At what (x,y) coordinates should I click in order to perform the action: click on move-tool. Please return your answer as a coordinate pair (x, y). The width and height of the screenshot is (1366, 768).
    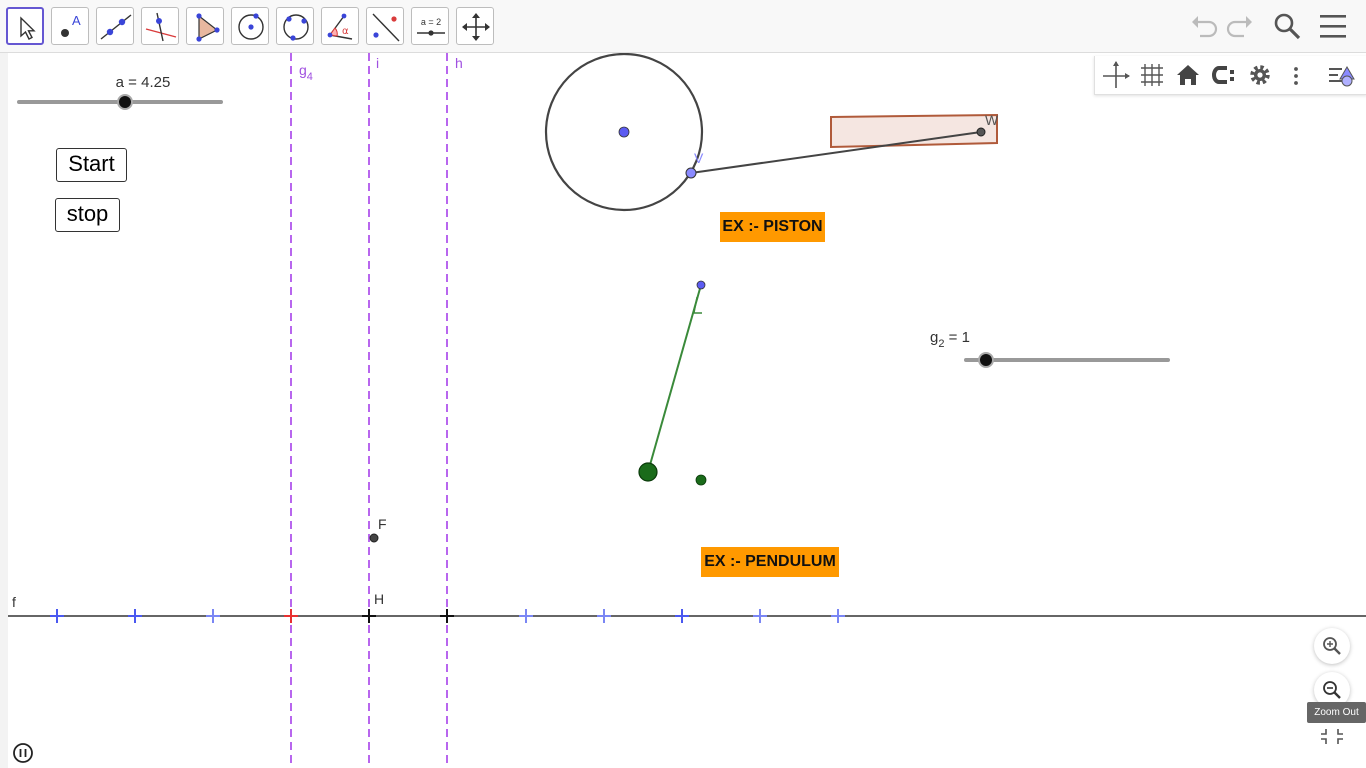
    Looking at the image, I should click on (25, 26).